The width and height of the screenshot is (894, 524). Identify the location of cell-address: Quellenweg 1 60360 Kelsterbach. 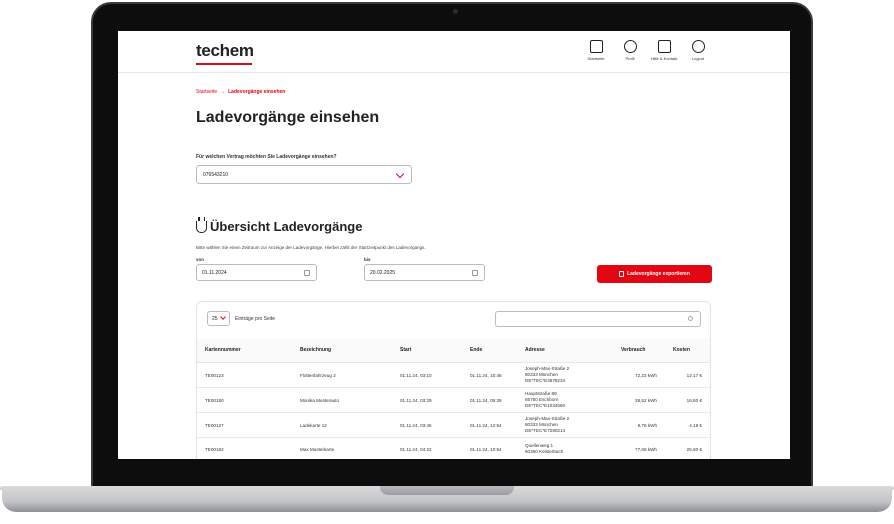
(565, 448).